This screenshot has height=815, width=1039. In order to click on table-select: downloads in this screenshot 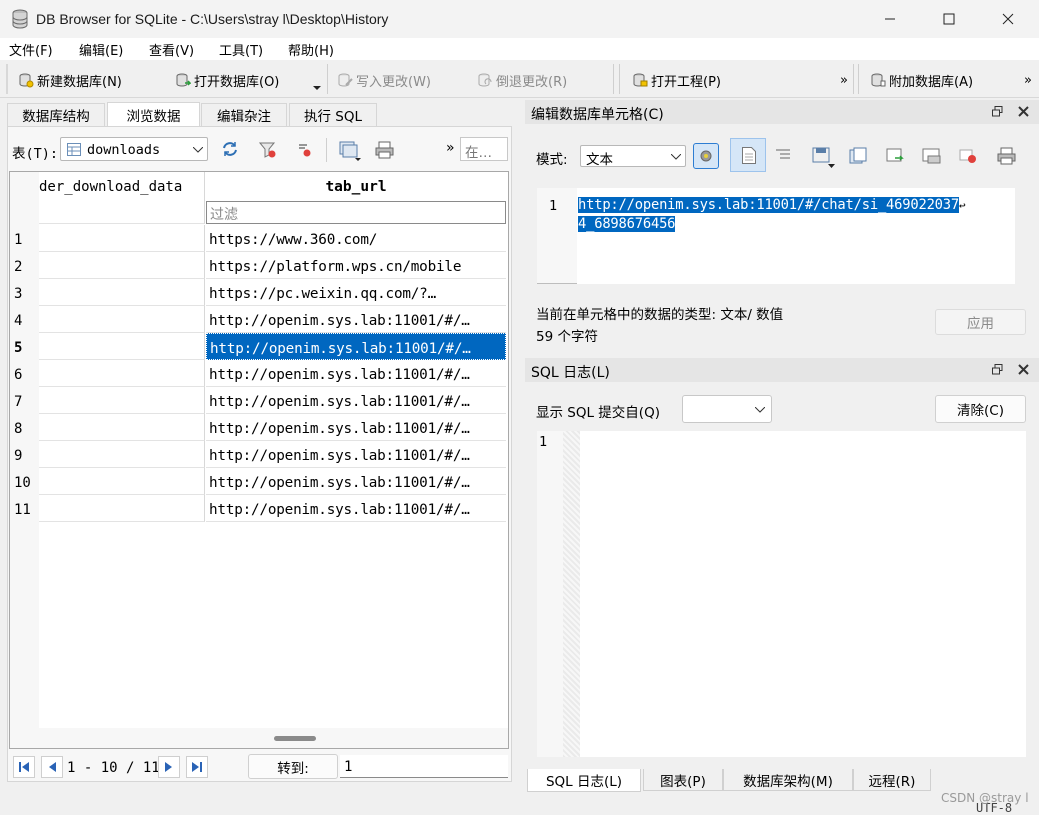, I will do `click(134, 149)`.